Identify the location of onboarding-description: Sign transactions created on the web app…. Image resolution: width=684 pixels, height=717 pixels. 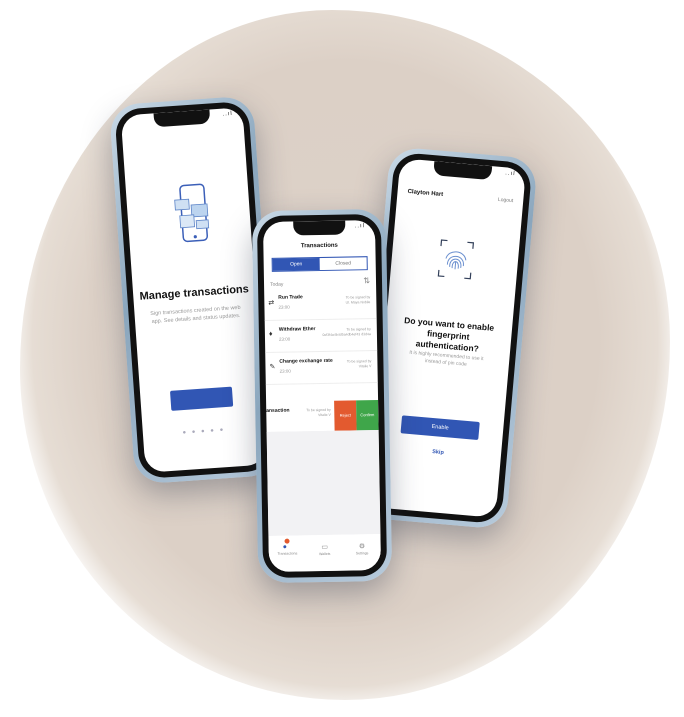
(195, 315).